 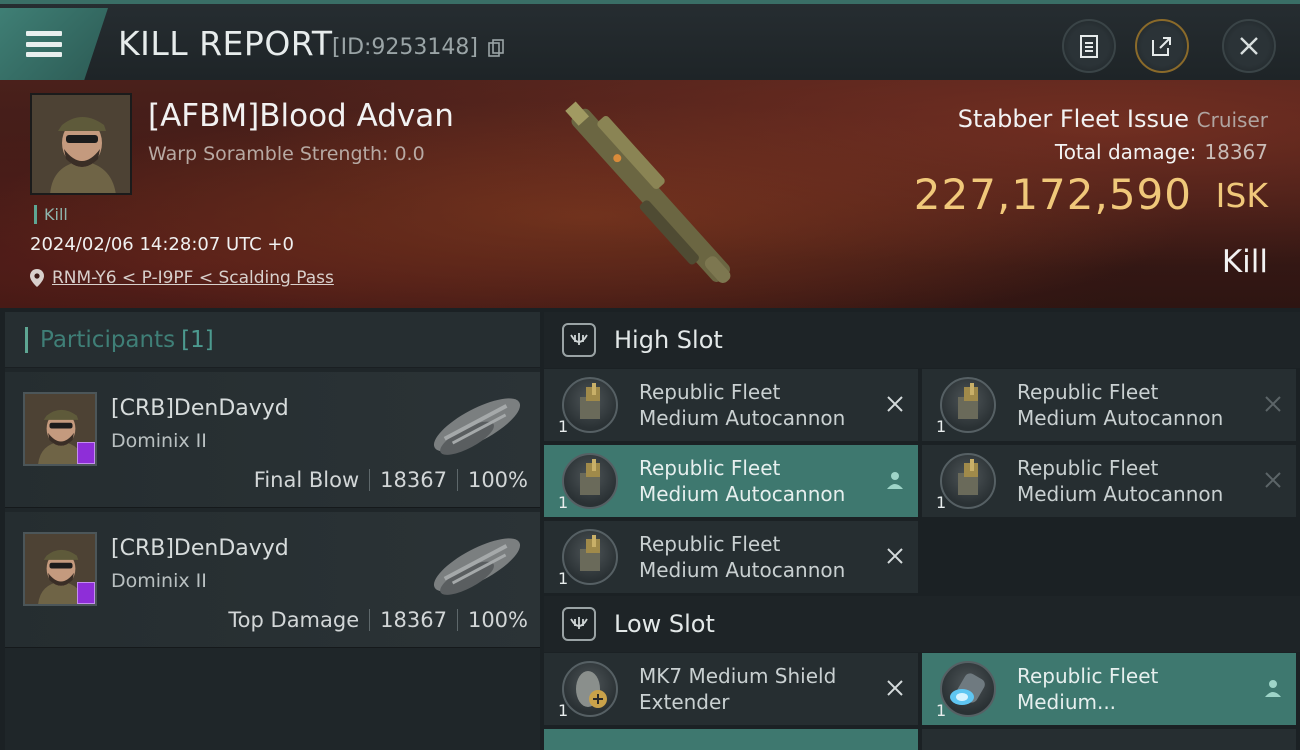 What do you see at coordinates (306, 480) in the screenshot?
I see `participant-role: Final Blow` at bounding box center [306, 480].